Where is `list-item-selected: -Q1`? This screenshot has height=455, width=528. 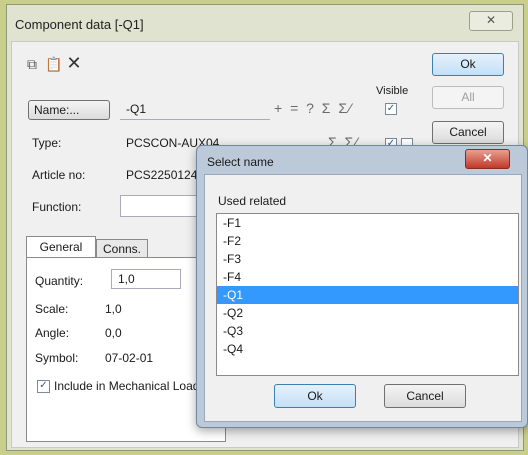
list-item-selected: -Q1 is located at coordinates (367, 295).